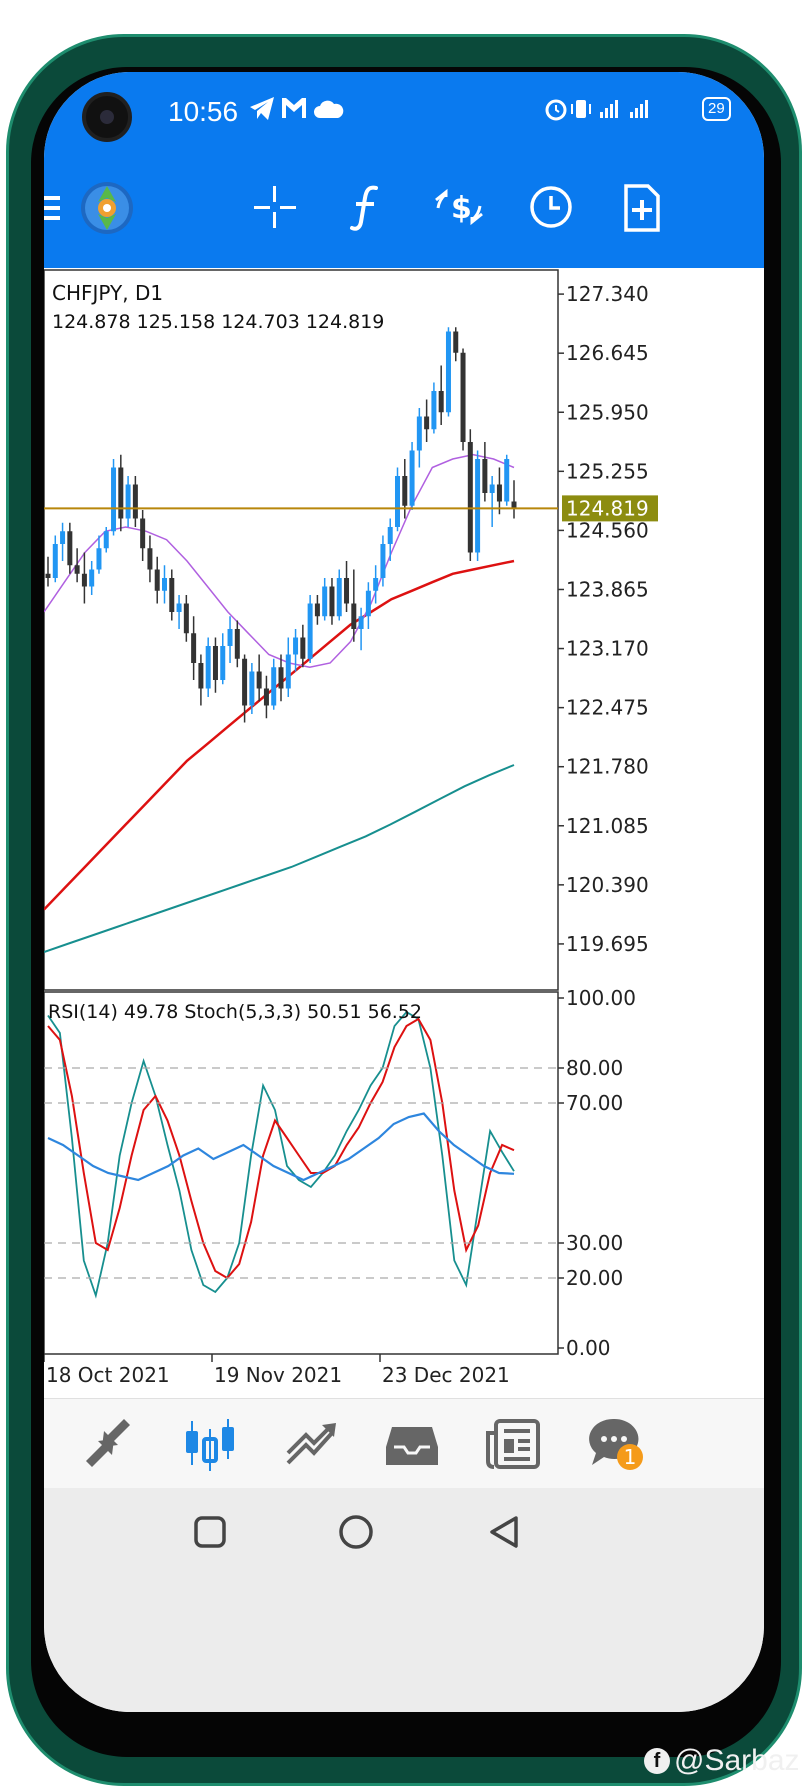  I want to click on date-label: 18 Oct 2021, so click(108, 1375).